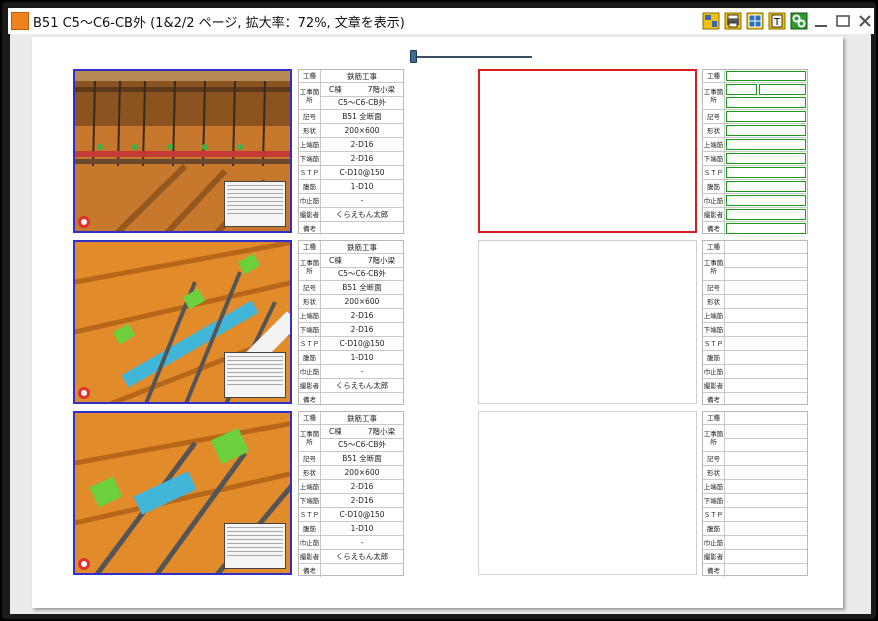 The image size is (878, 621). Describe the element at coordinates (820, 21) in the screenshot. I see `minimize-icon` at that location.